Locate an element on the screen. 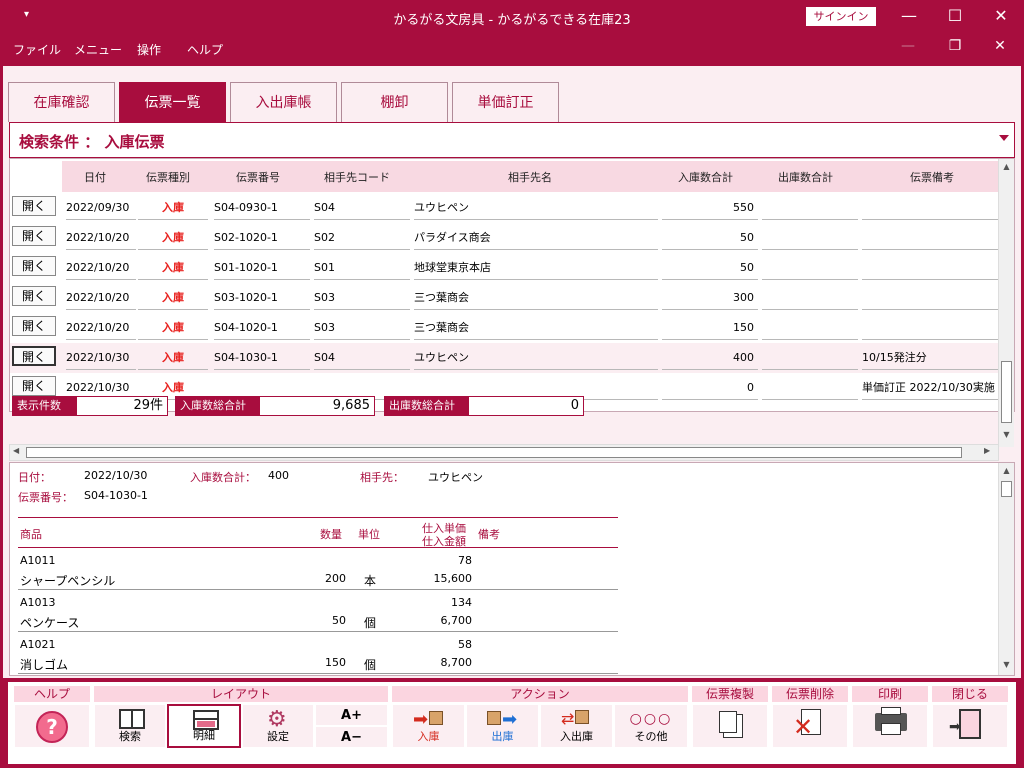  table-row: 開く 2022/09/30 入庫 S04-0930-1 S04 ユウヒペン 550 is located at coordinates (504, 208).